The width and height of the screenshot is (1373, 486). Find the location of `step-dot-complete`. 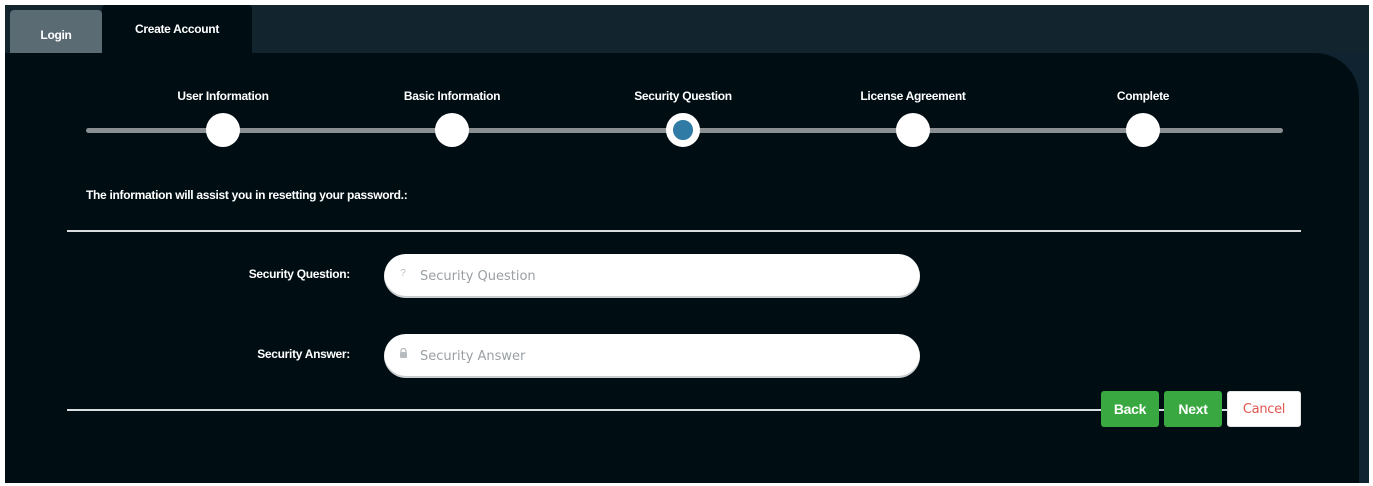

step-dot-complete is located at coordinates (1143, 130).